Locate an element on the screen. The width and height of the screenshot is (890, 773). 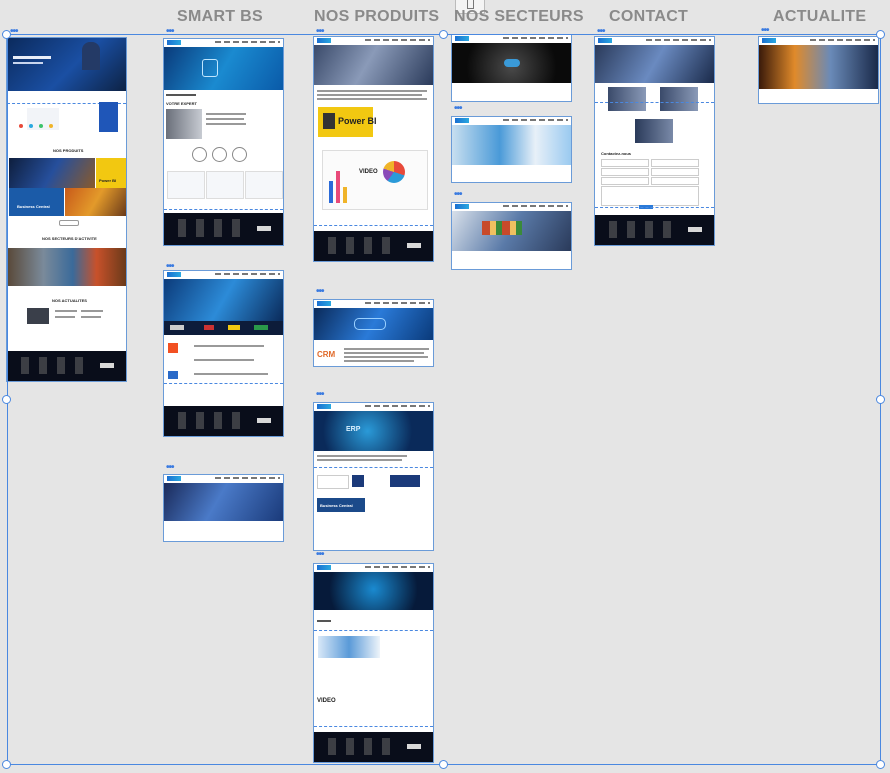
powerbi-hero-image is located at coordinates (373, 65).